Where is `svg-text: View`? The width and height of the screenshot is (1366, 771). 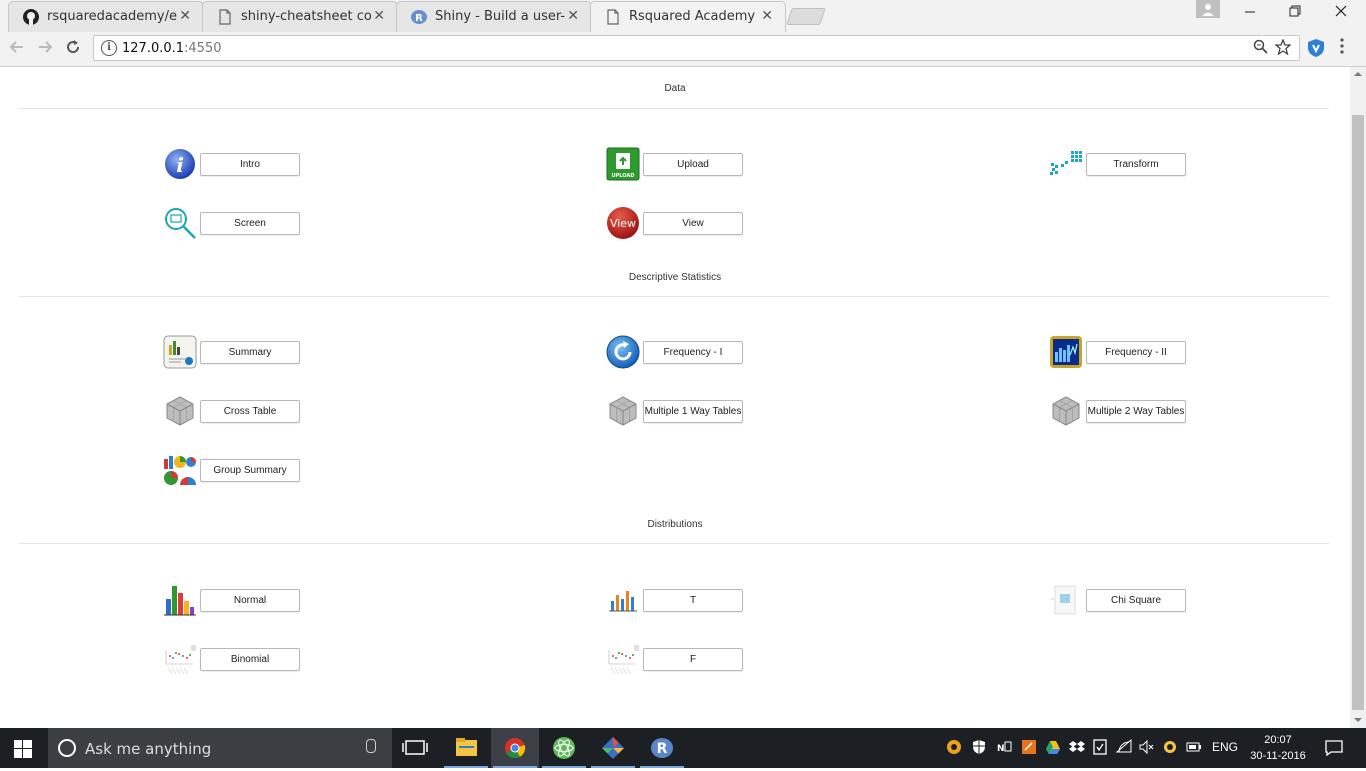 svg-text: View is located at coordinates (623, 223).